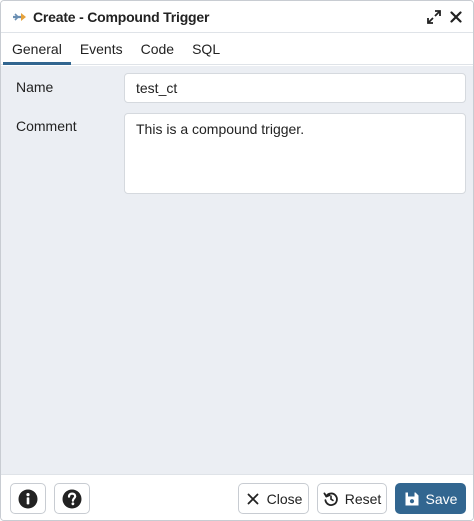 The width and height of the screenshot is (474, 521). I want to click on name-field, so click(295, 88).